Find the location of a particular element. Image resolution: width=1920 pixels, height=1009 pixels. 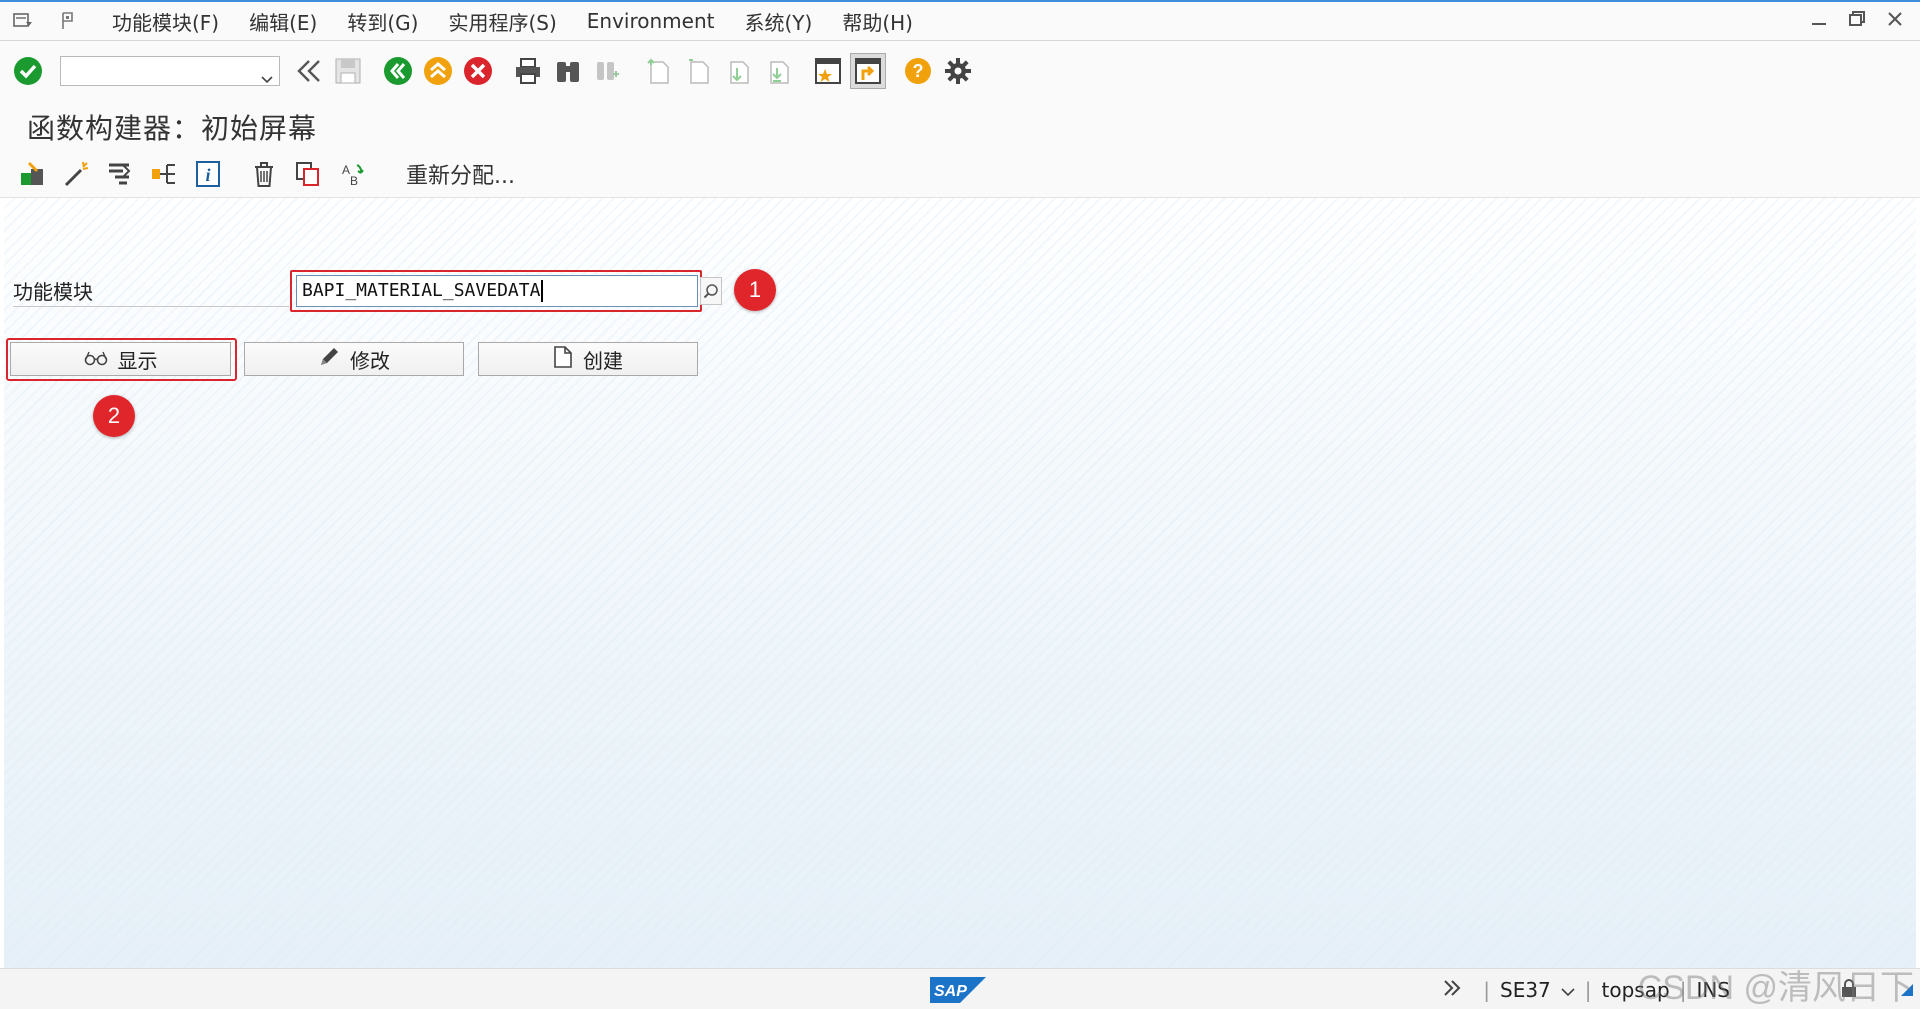

copy-icon is located at coordinates (308, 174).